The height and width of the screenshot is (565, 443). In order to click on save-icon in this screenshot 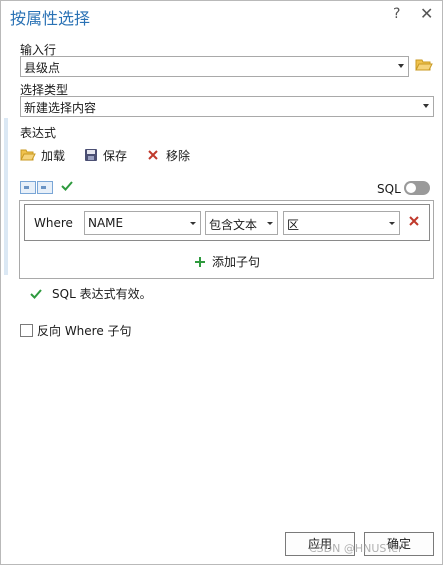, I will do `click(91, 155)`.